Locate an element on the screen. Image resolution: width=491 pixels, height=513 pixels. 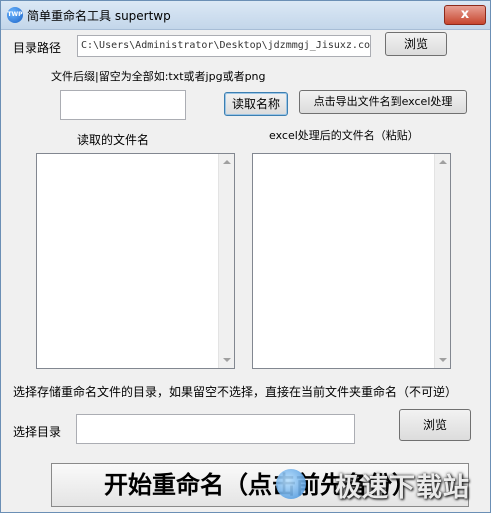
export-excel-button: 点击导出文件名到excel处理 is located at coordinates (383, 102).